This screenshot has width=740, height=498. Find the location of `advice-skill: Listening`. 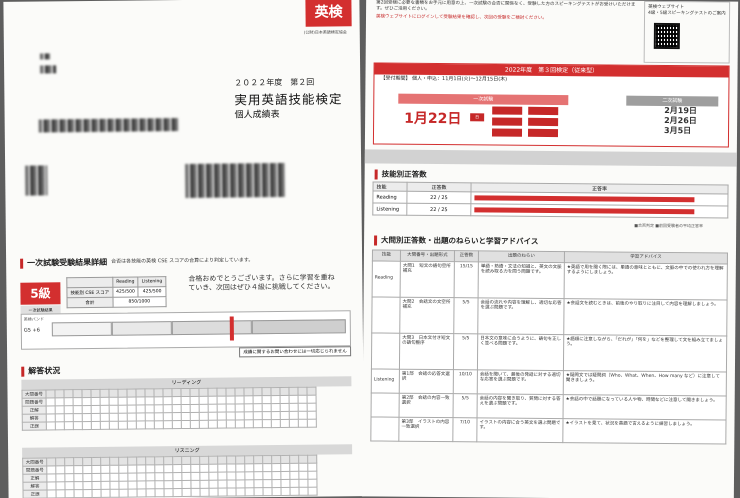

advice-skill: Listening is located at coordinates (385, 380).